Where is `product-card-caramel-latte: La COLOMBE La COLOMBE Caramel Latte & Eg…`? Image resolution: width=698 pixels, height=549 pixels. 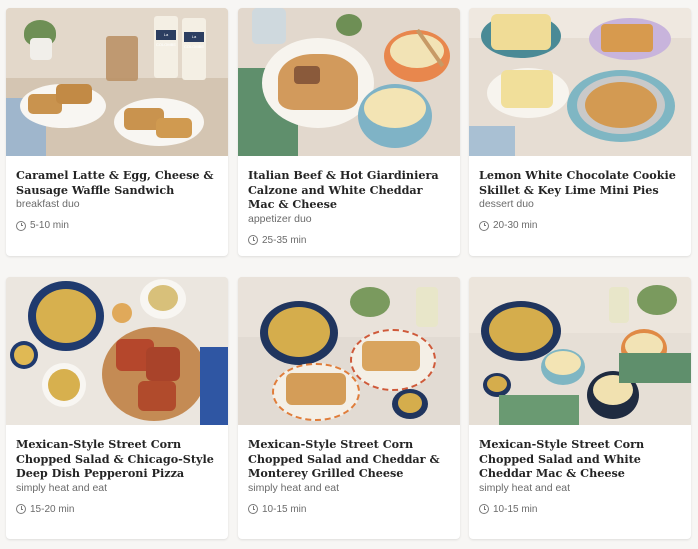 product-card-caramel-latte: La COLOMBE La COLOMBE Caramel Latte & Eg… is located at coordinates (117, 132).